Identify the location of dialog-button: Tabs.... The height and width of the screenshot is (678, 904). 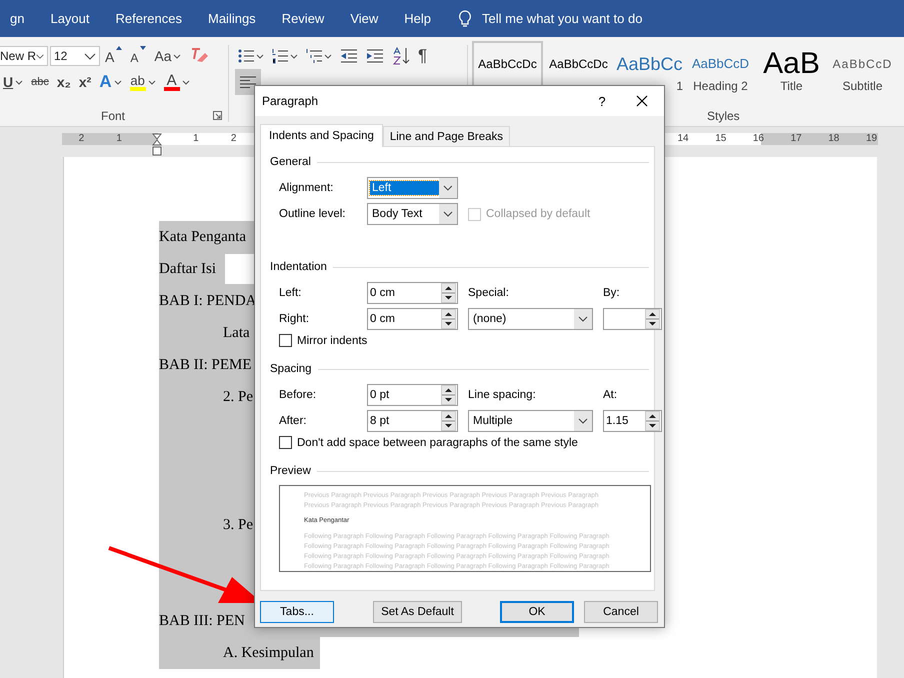
(297, 612).